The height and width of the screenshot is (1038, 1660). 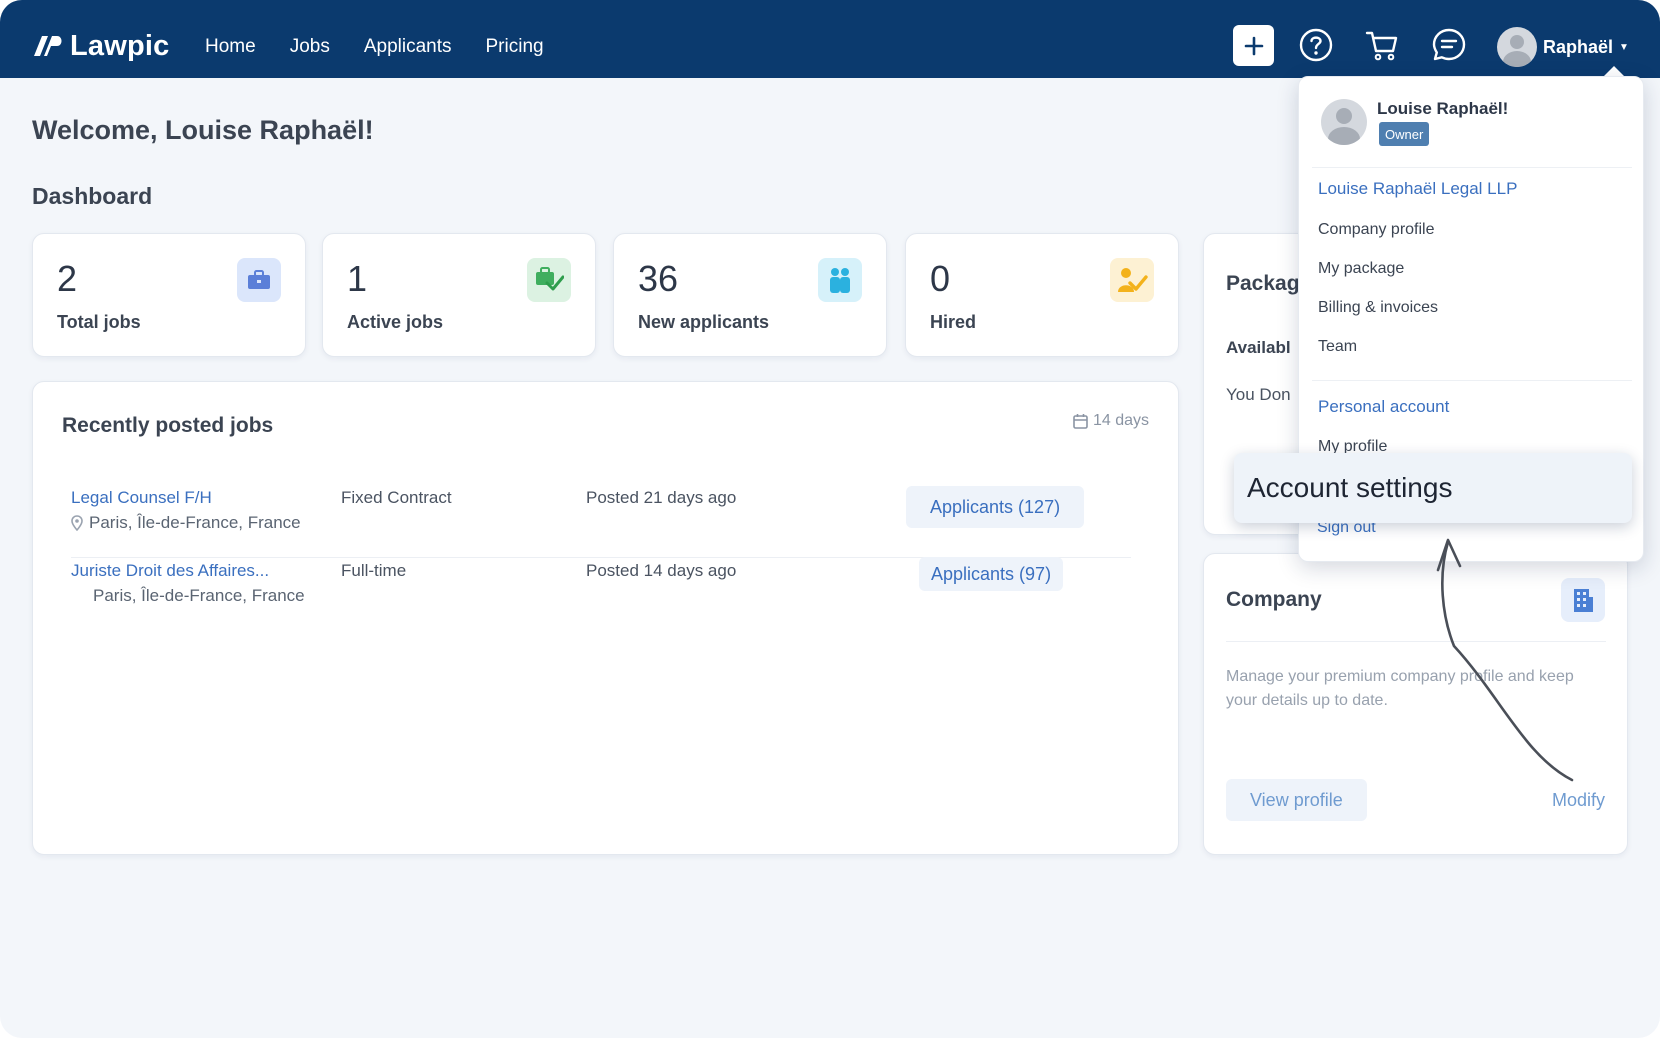 What do you see at coordinates (1080, 421) in the screenshot?
I see `calendar-icon` at bounding box center [1080, 421].